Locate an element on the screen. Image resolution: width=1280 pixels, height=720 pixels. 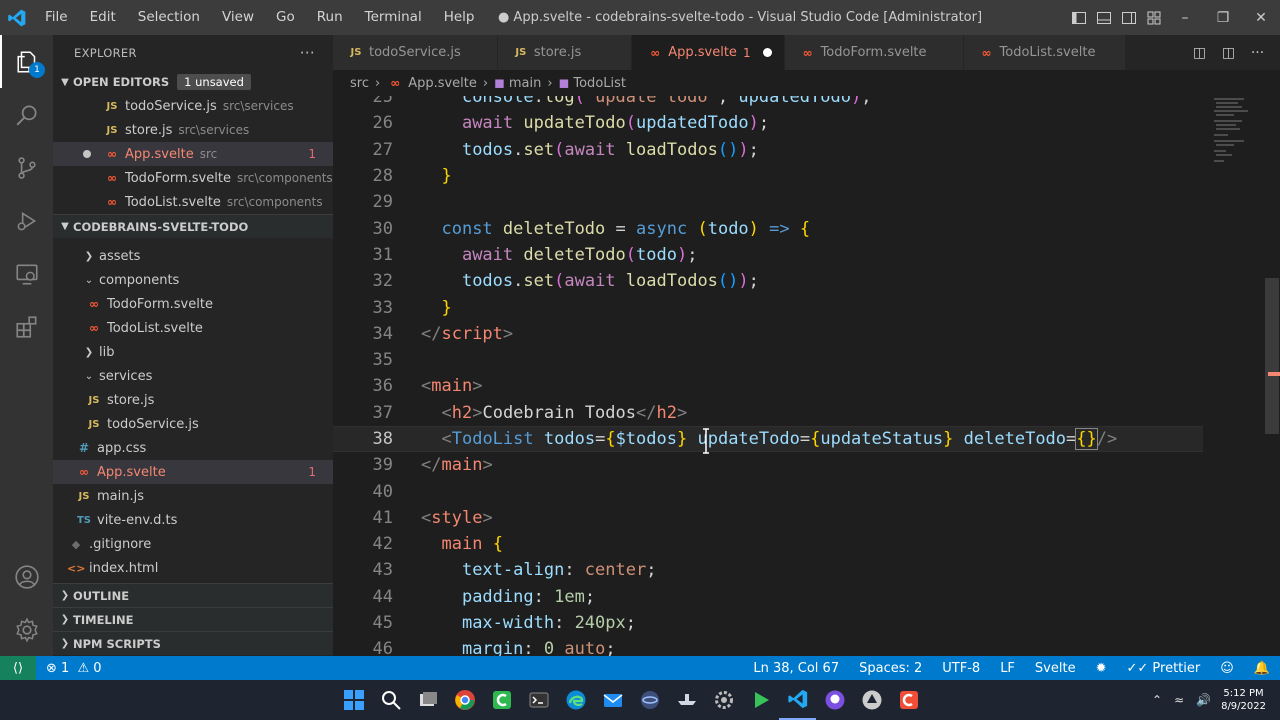
timeline-header: ❯ TIMELINE is located at coordinates (193, 619).